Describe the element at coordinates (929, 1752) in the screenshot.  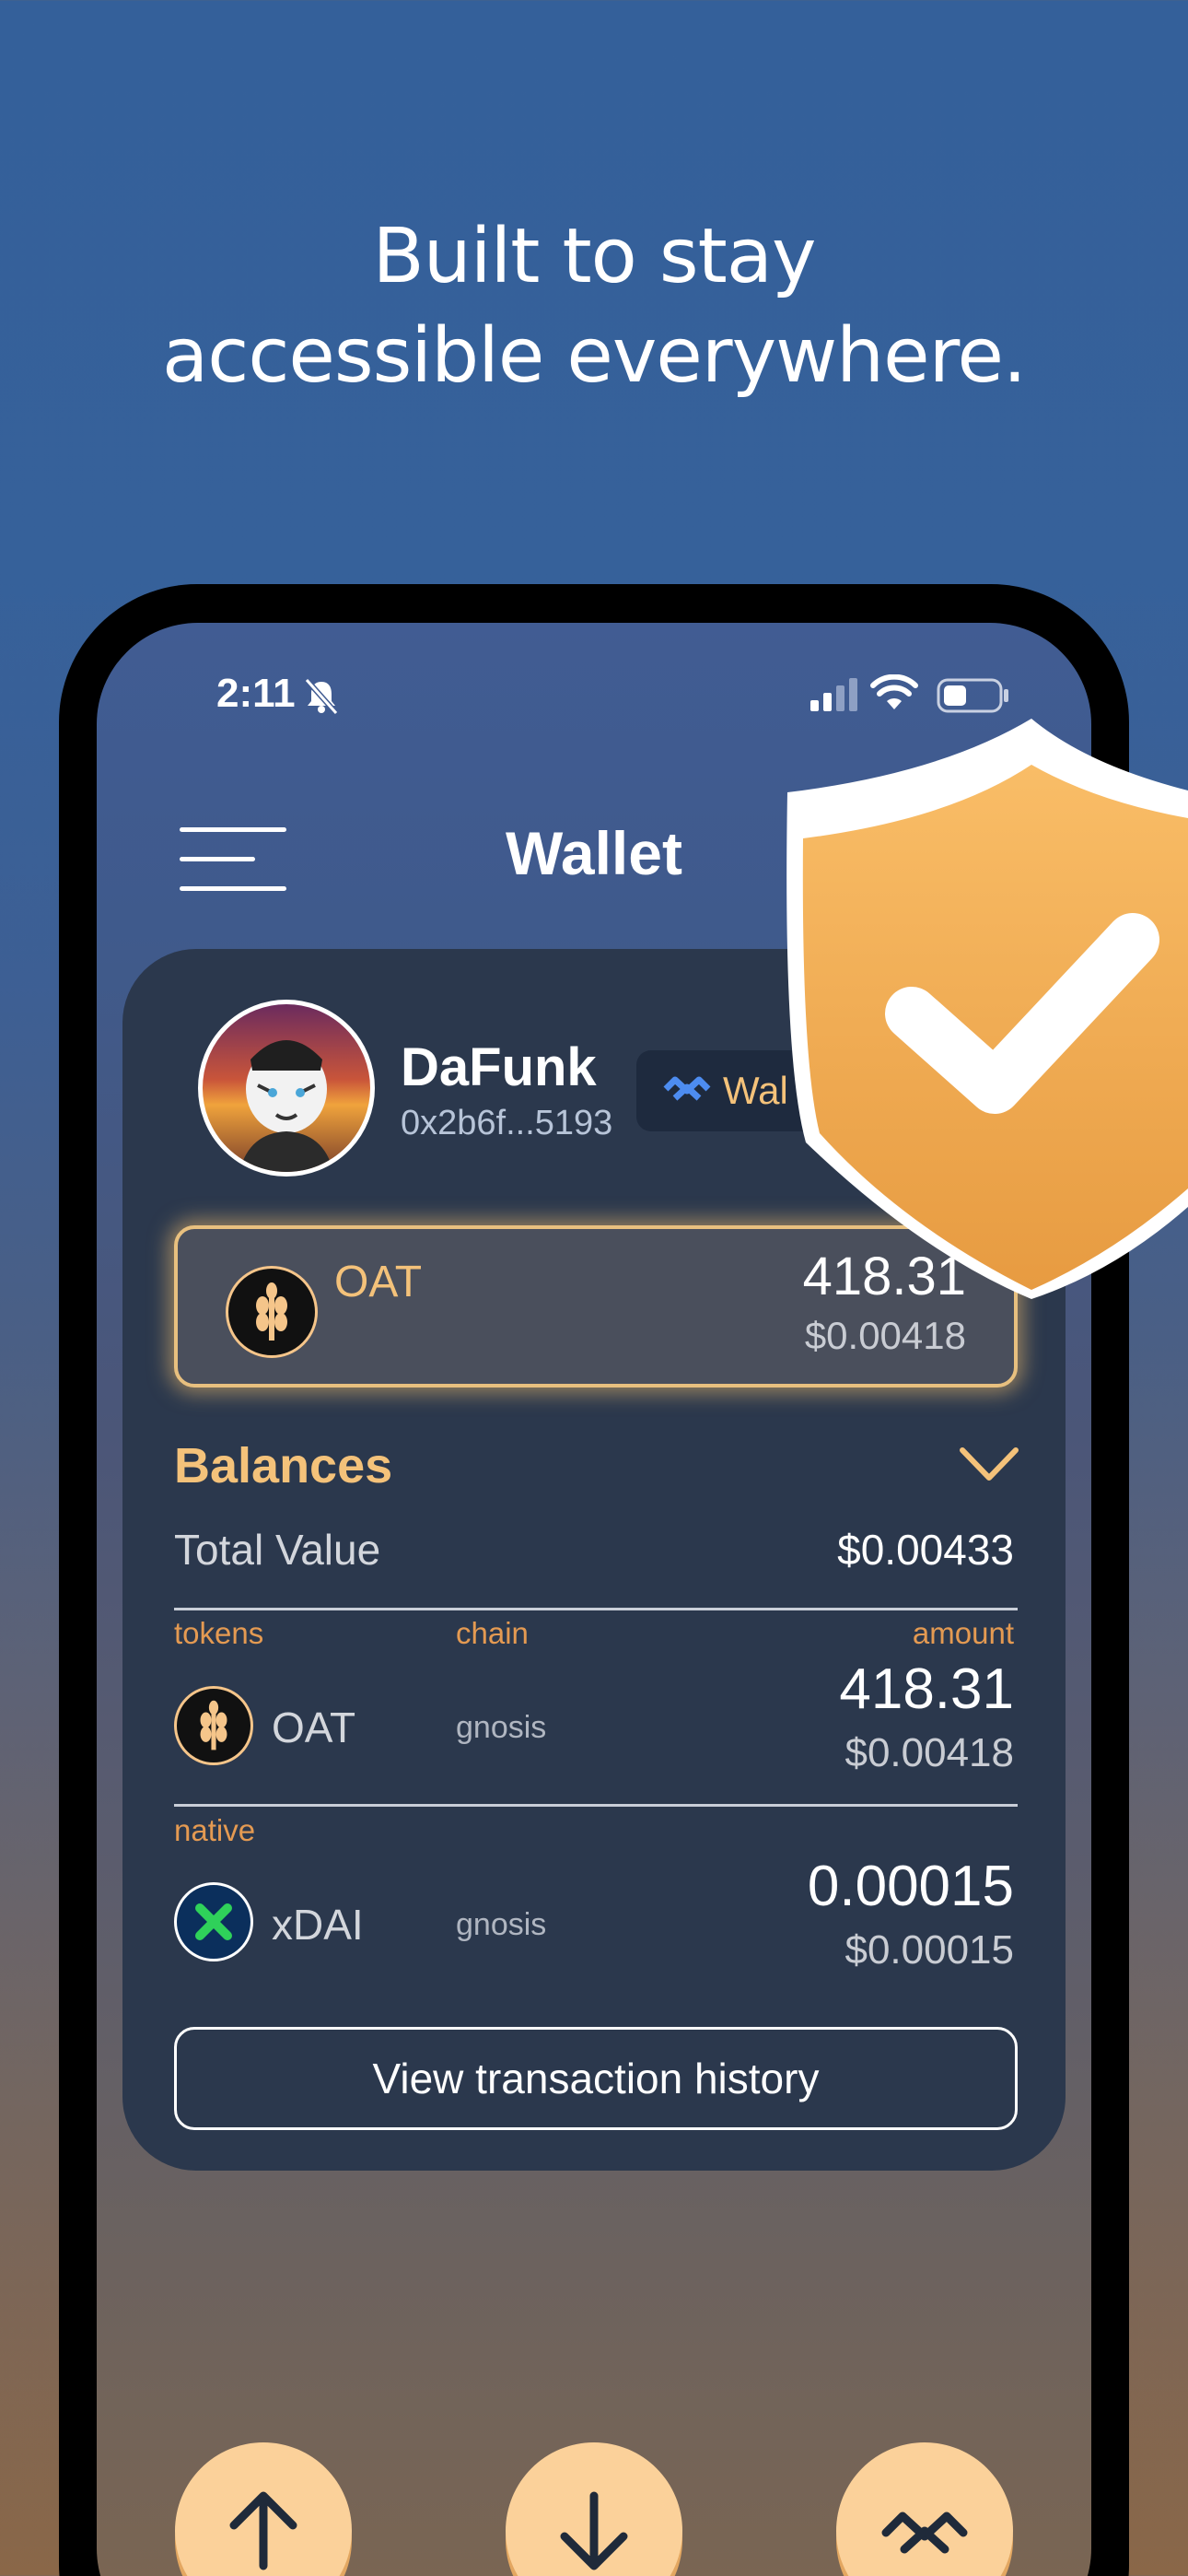
I see `token-usd: $0.00418` at that location.